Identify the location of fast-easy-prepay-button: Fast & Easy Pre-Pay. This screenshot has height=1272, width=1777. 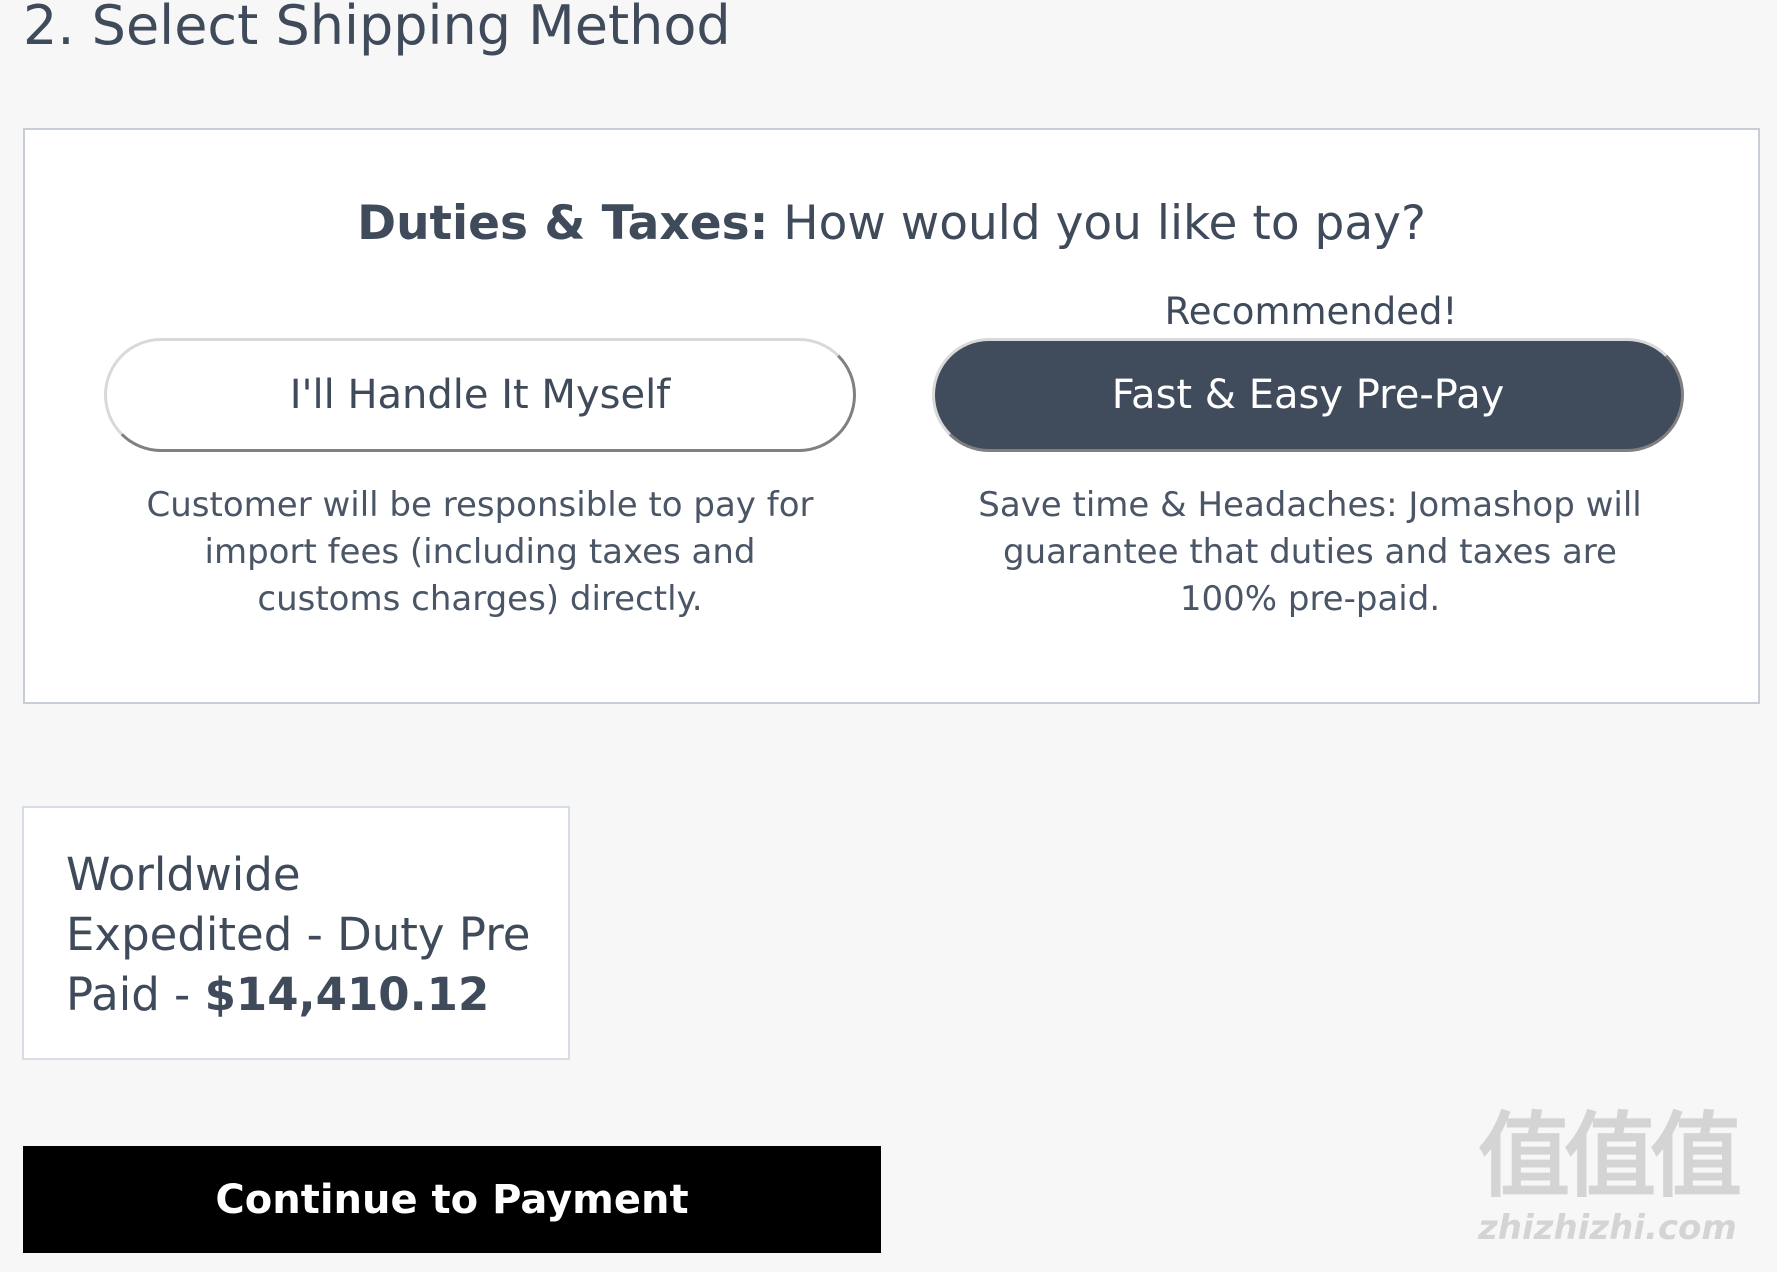
(1308, 395).